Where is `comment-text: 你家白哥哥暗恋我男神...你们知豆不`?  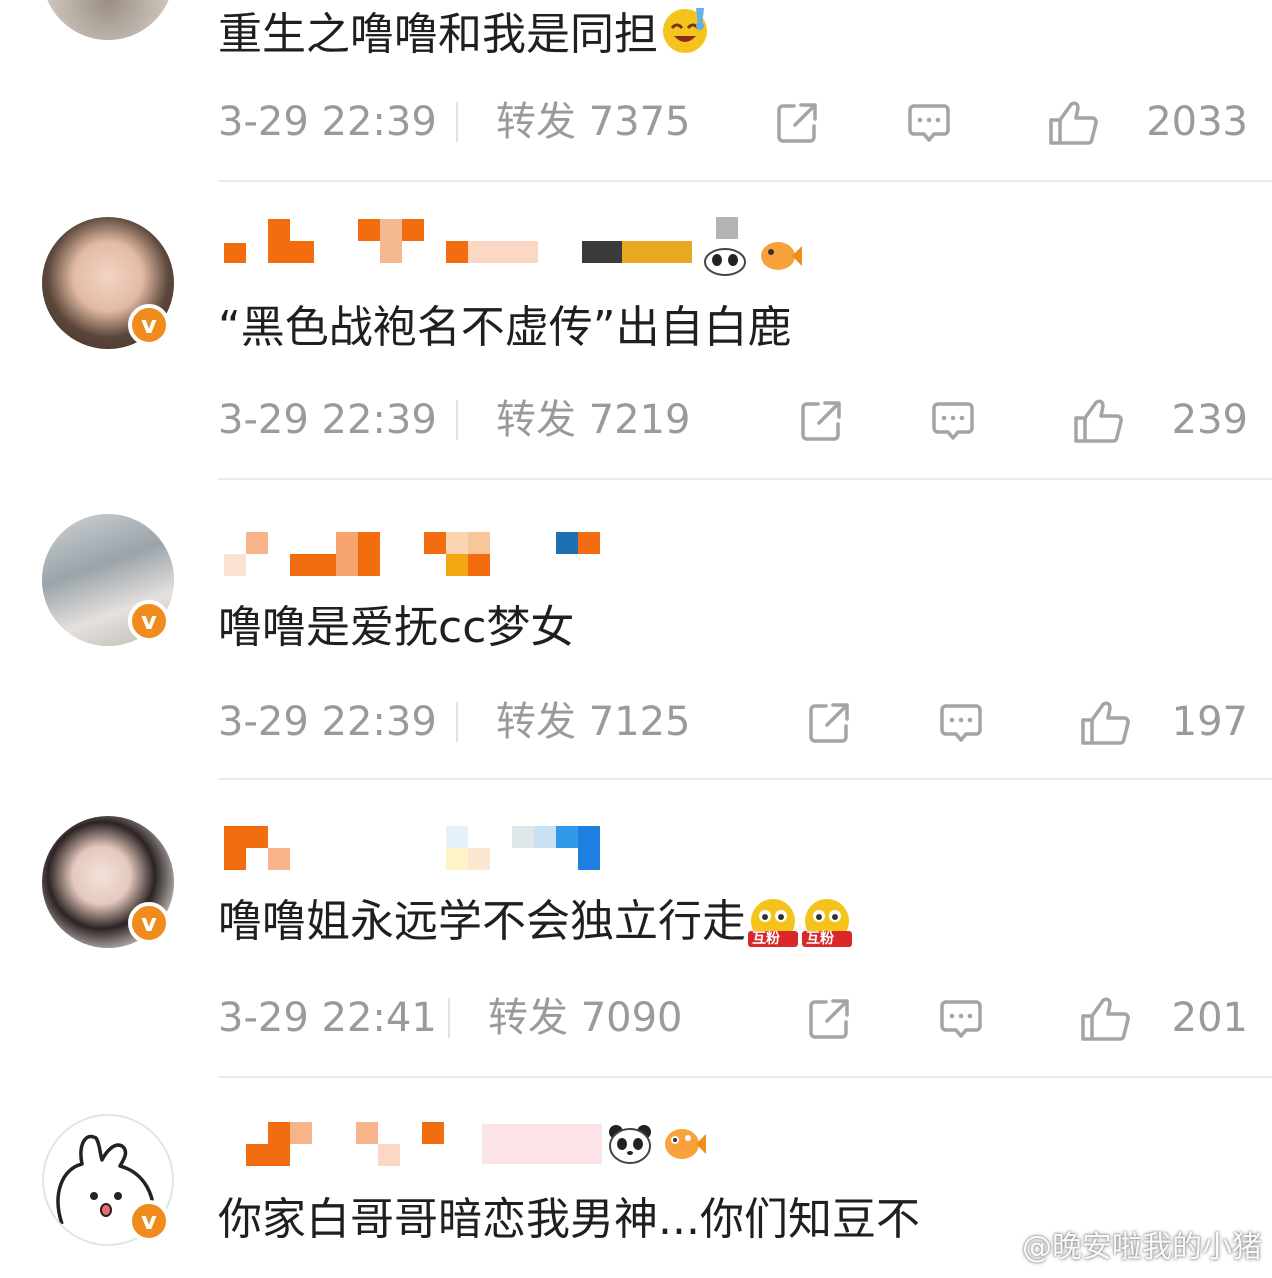
comment-text: 你家白哥哥暗恋我男神...你们知豆不 is located at coordinates (569, 1219).